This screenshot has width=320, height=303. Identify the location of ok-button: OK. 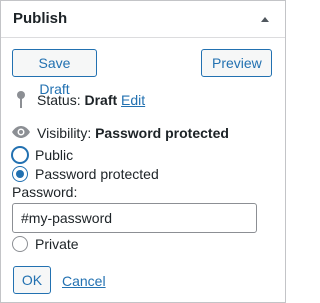
(32, 280).